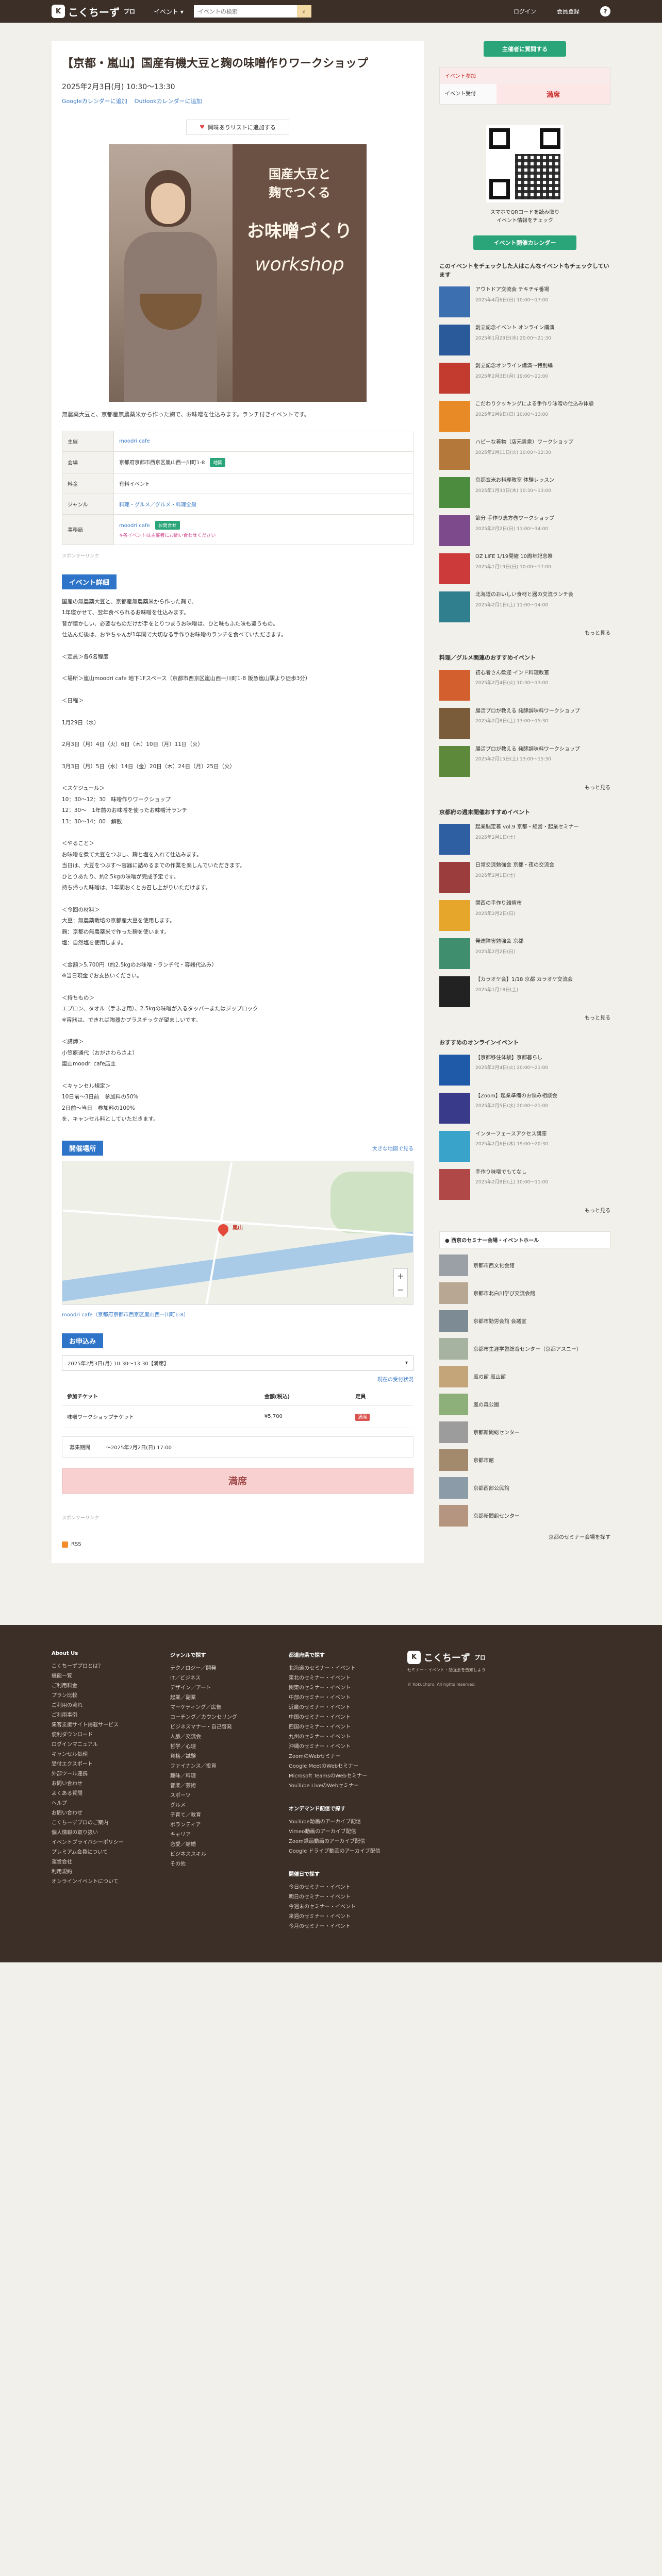 The image size is (662, 2576). Describe the element at coordinates (101, 1852) in the screenshot. I see `footer-link: プレミアム会員について` at that location.